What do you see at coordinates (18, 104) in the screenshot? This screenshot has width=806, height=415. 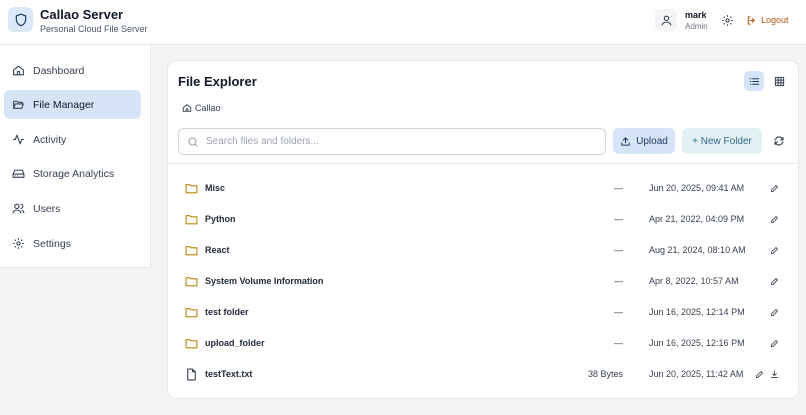 I see `folder-open-icon` at bounding box center [18, 104].